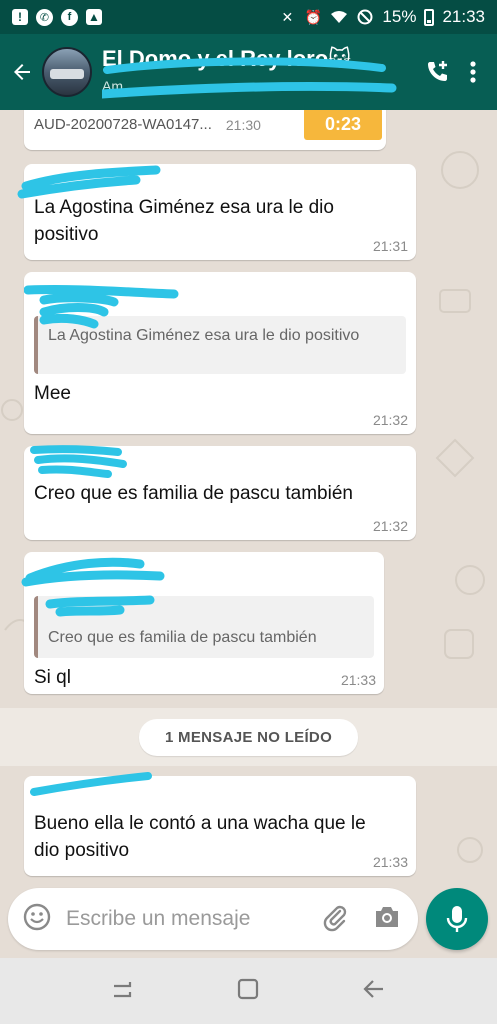 The image size is (497, 1024). I want to click on emoji-button, so click(37, 919).